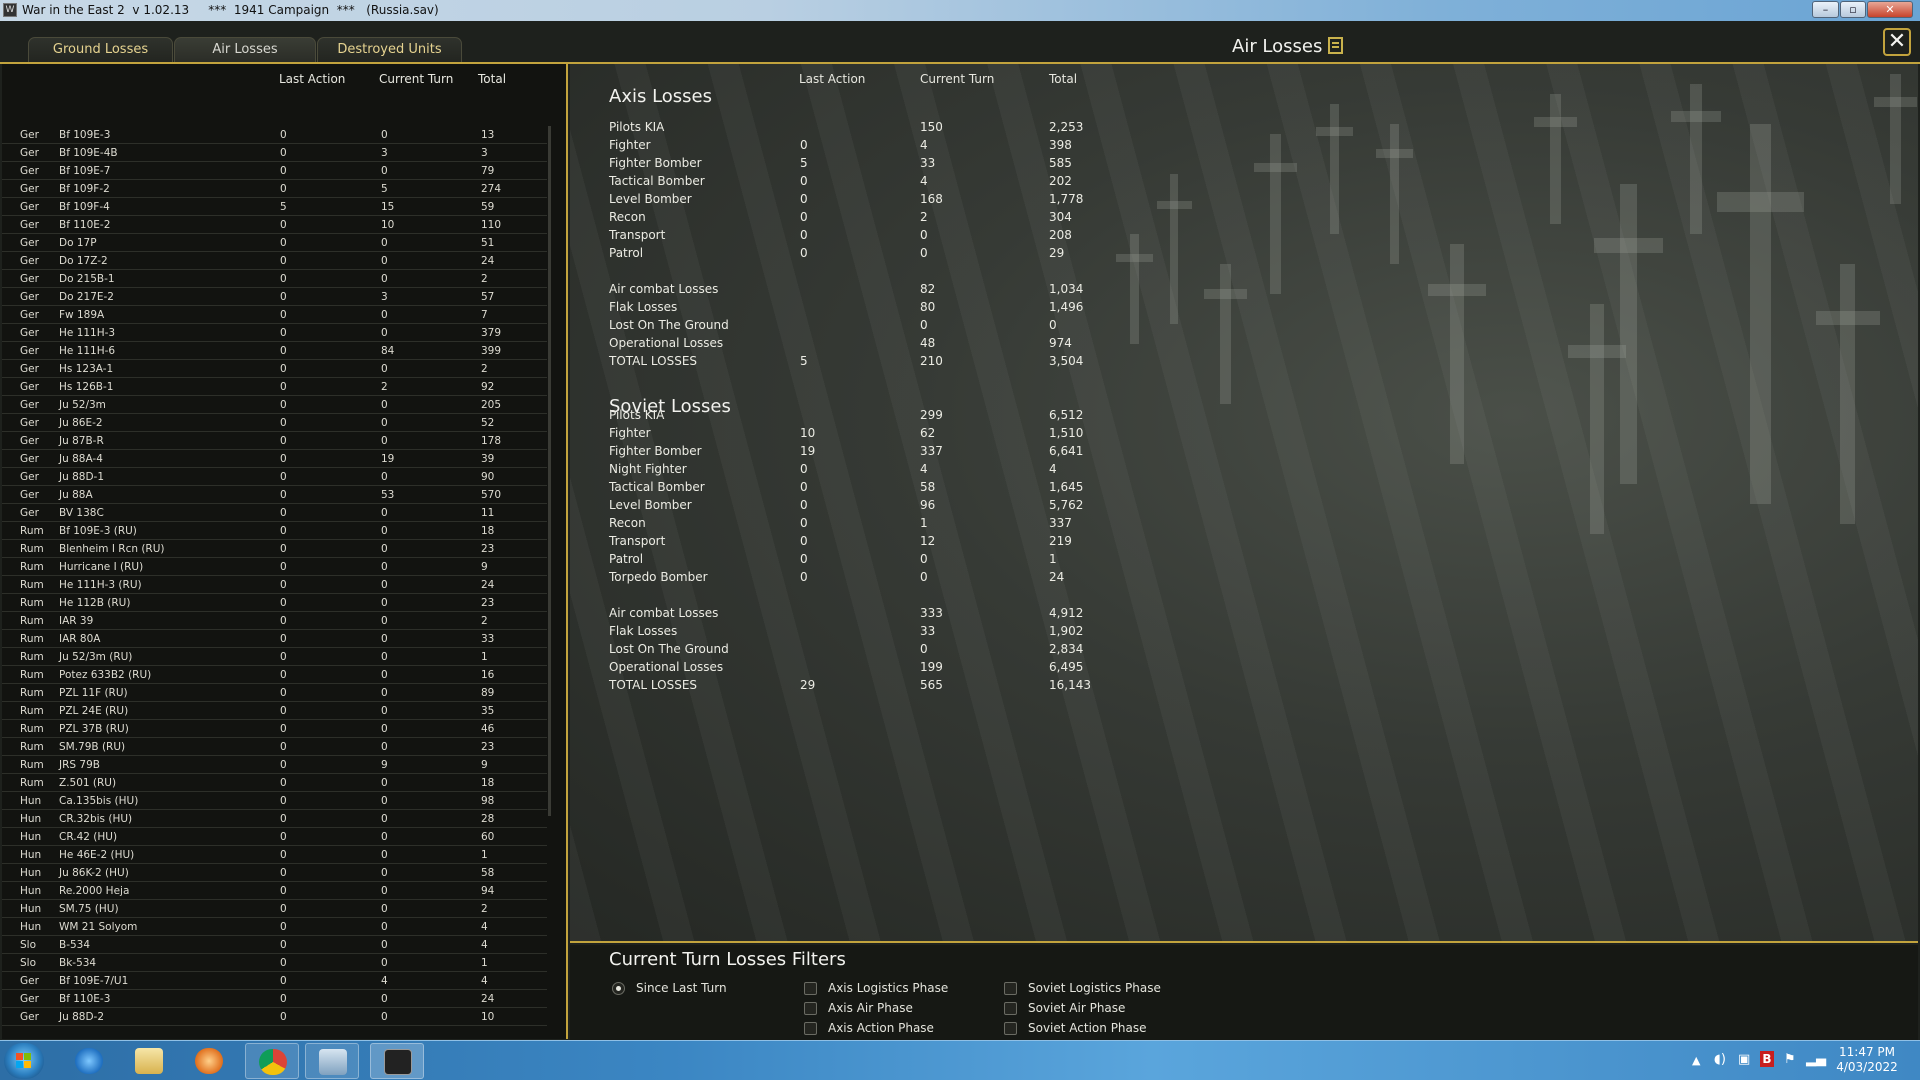 The width and height of the screenshot is (1920, 1080). Describe the element at coordinates (1720, 1059) in the screenshot. I see `volume-icon: ◖)` at that location.